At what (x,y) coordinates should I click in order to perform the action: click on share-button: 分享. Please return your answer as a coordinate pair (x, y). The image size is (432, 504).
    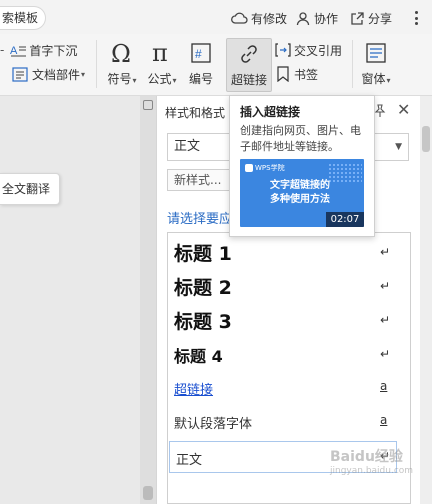
    Looking at the image, I should click on (371, 18).